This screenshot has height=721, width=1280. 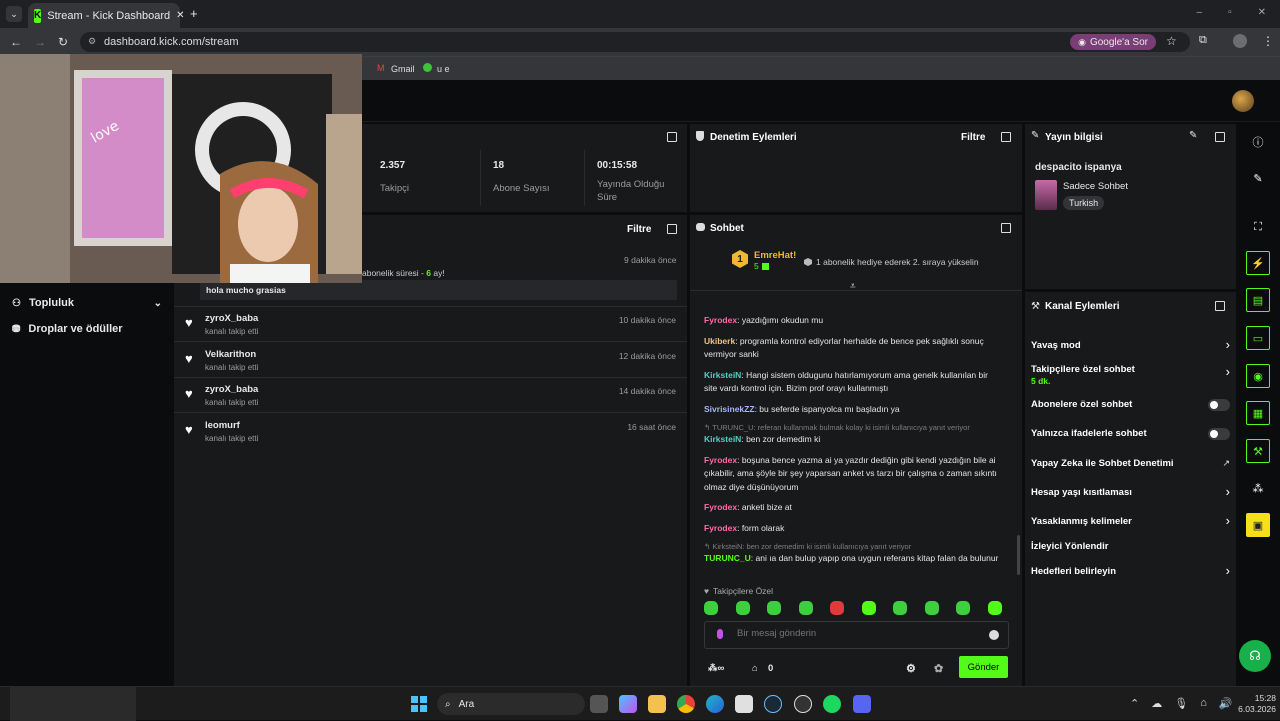 What do you see at coordinates (1171, 41) in the screenshot?
I see `bookmark-star-icon: ☆` at bounding box center [1171, 41].